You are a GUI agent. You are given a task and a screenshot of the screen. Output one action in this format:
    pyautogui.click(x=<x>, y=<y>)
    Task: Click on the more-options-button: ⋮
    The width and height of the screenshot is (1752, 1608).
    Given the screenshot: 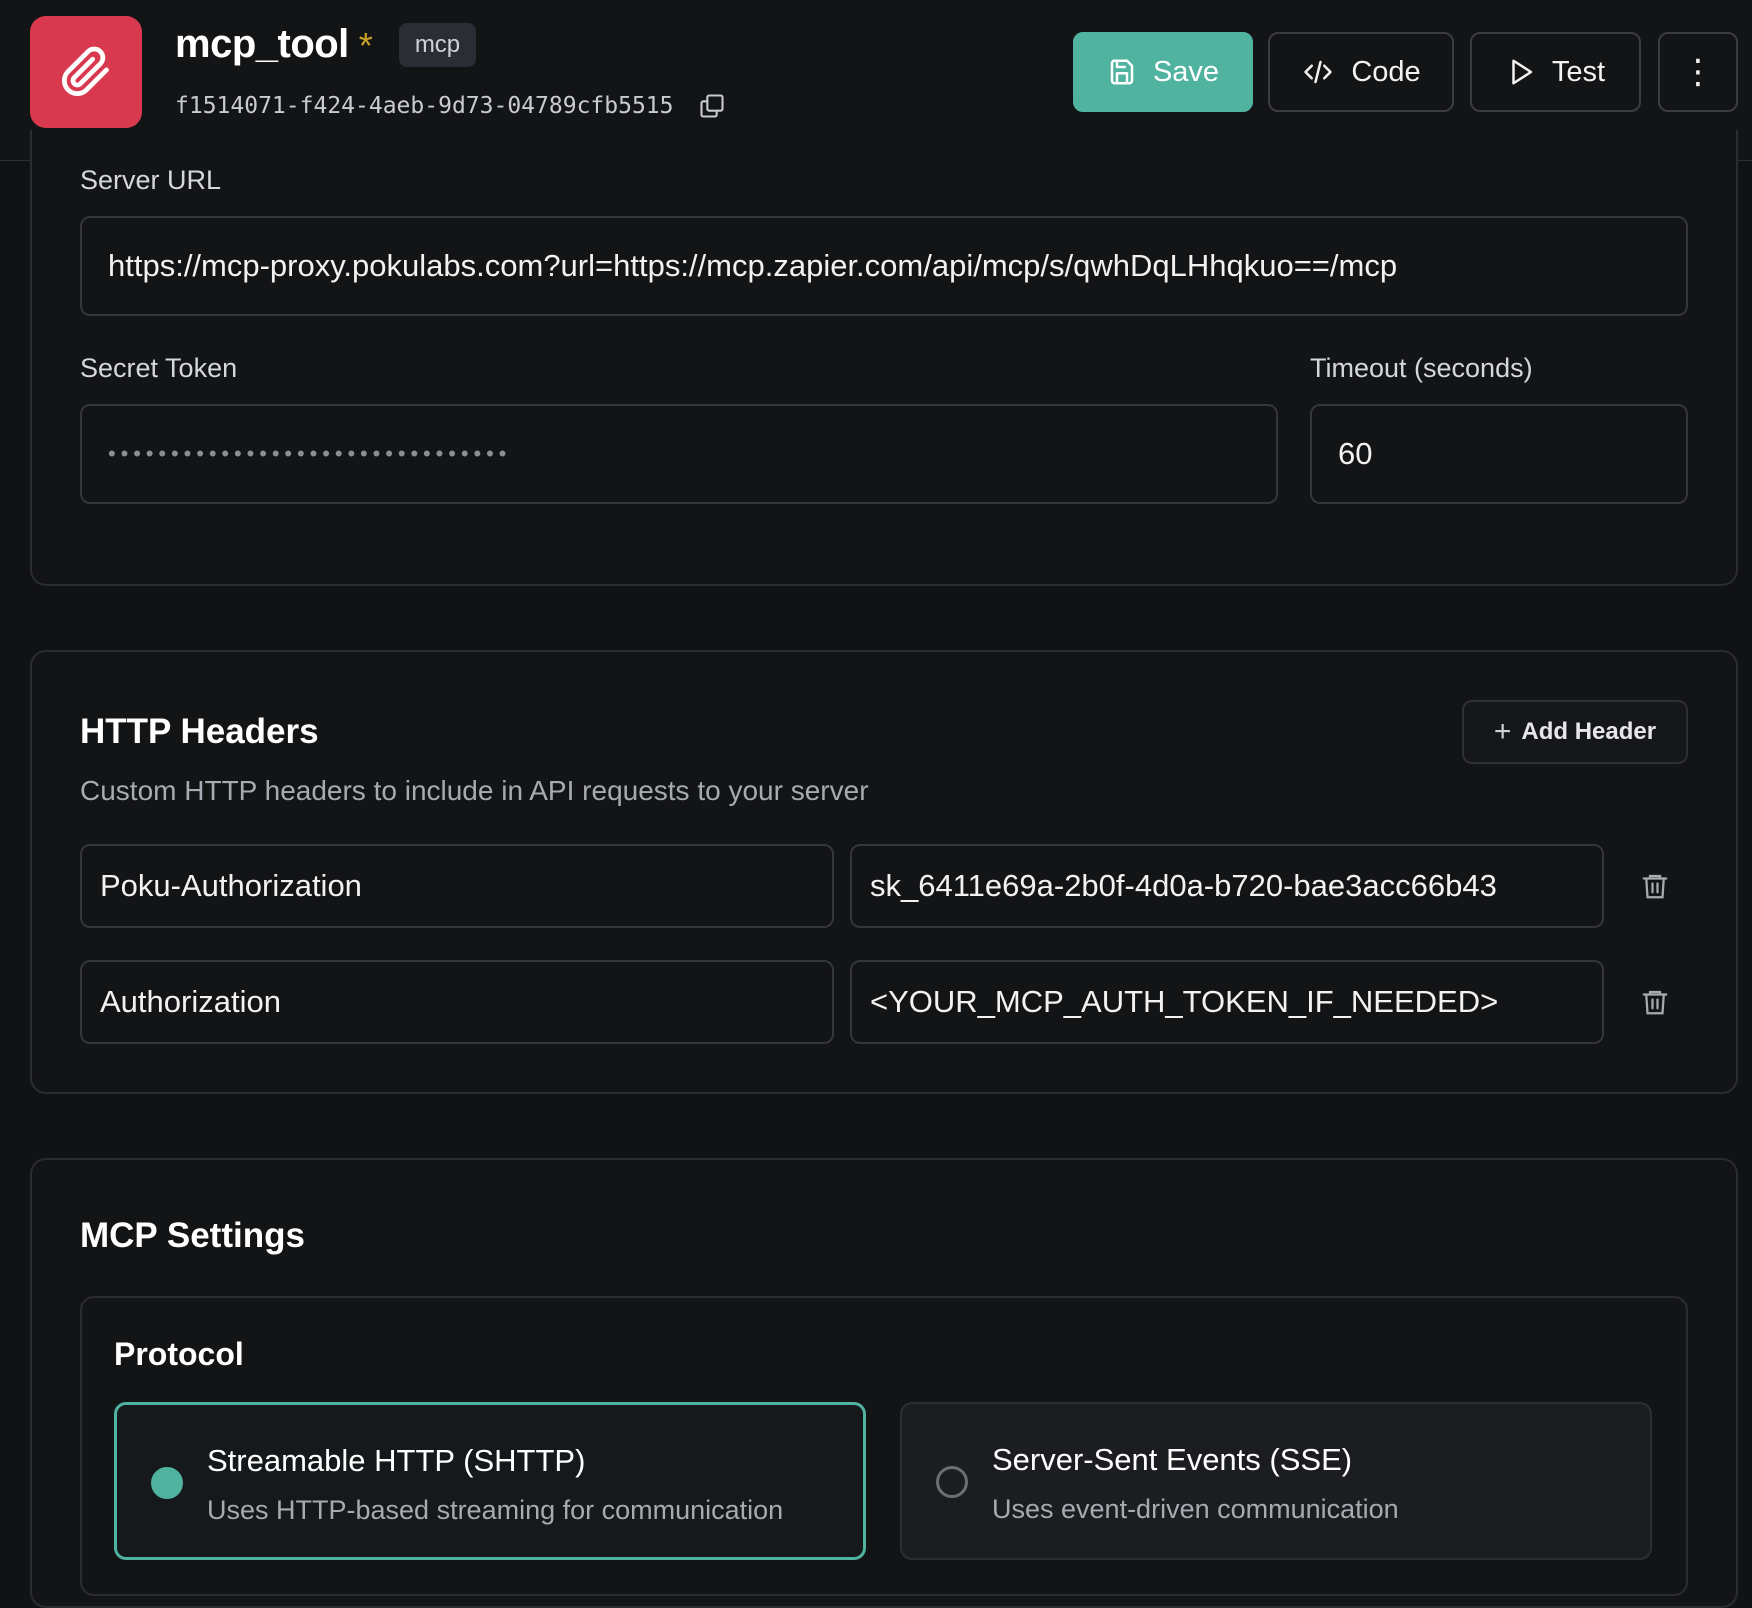 What is the action you would take?
    pyautogui.click(x=1698, y=72)
    